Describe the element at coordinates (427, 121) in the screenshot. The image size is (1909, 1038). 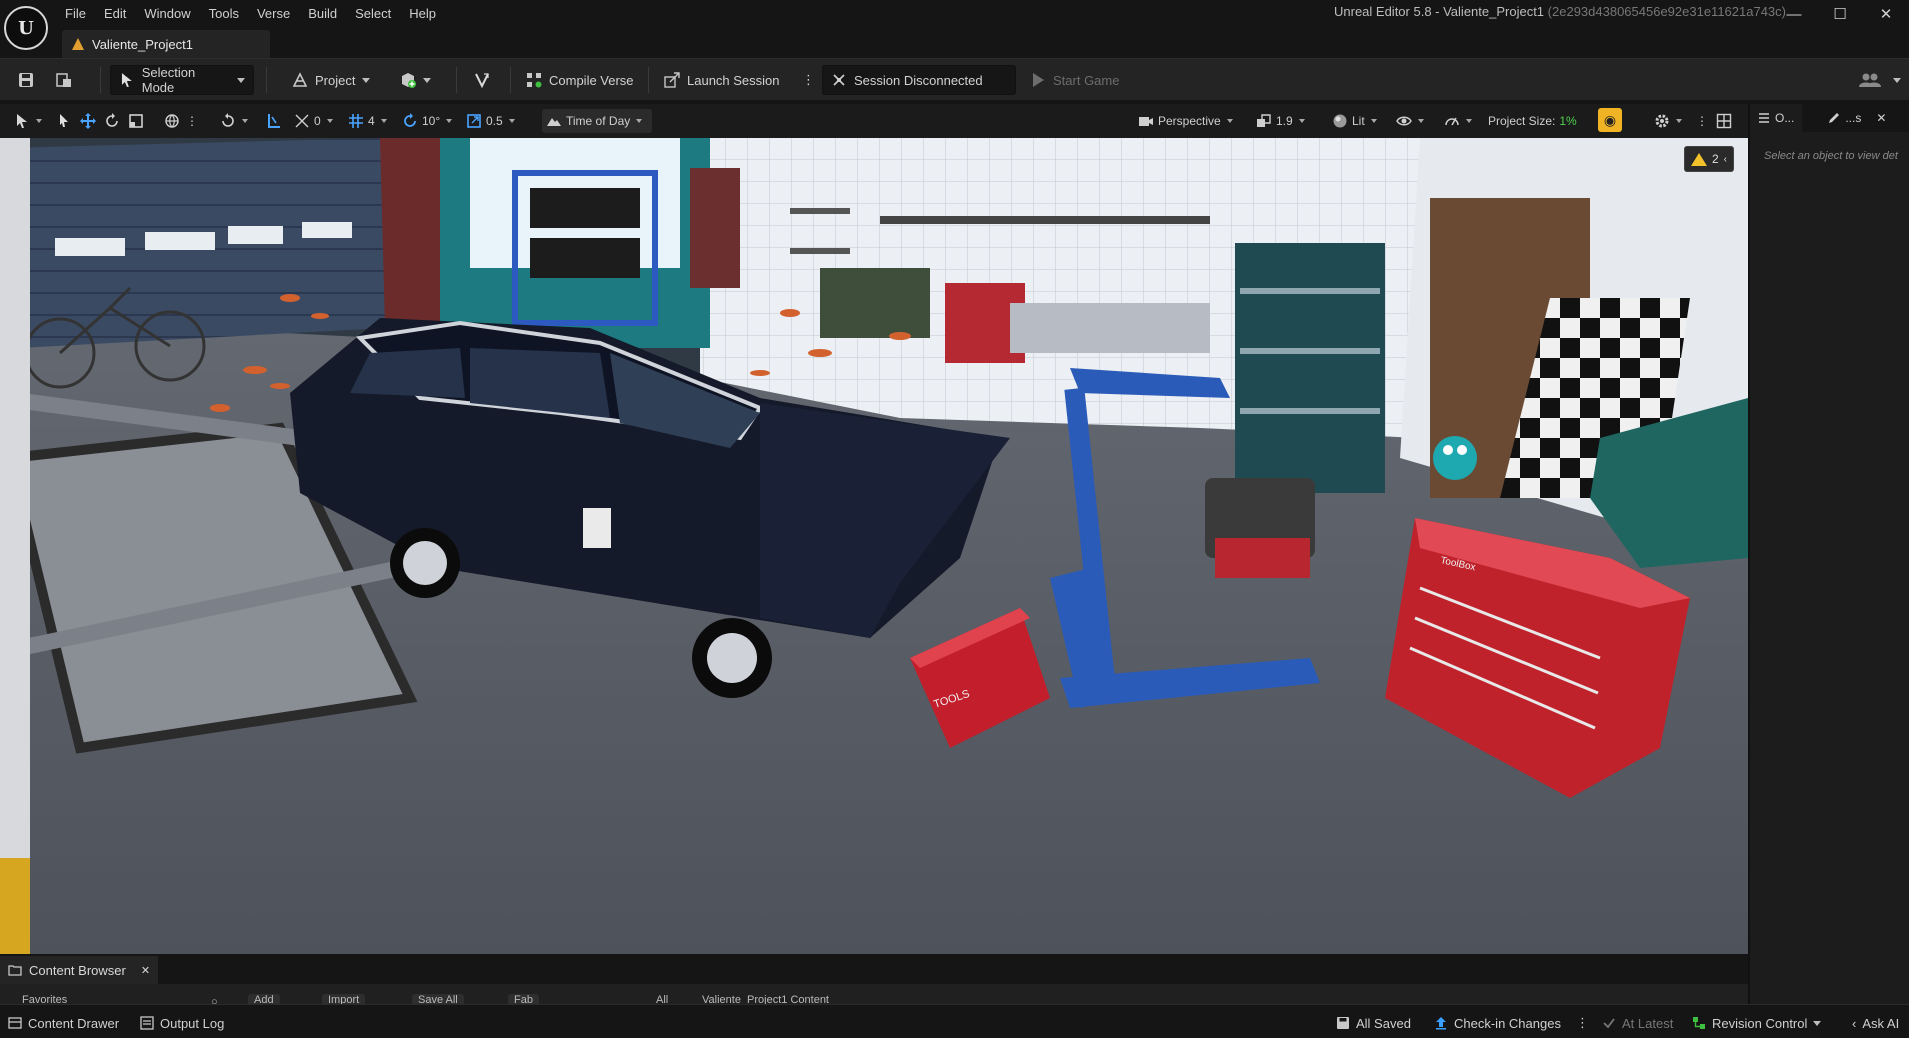
I see `rotation-snap-dropdown: 10°` at that location.